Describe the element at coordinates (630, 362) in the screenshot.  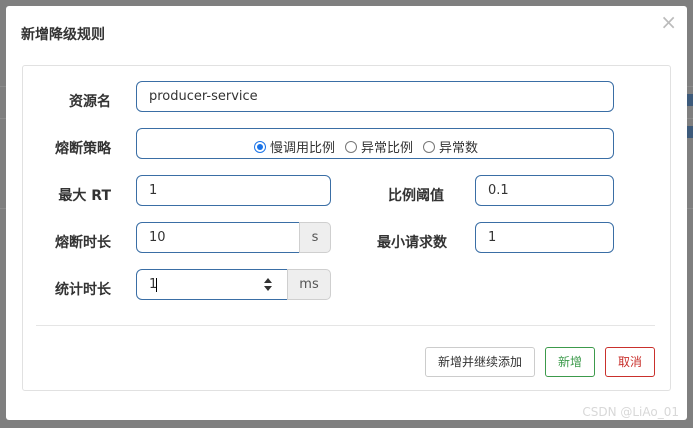
I see `cancel-button: 取消` at that location.